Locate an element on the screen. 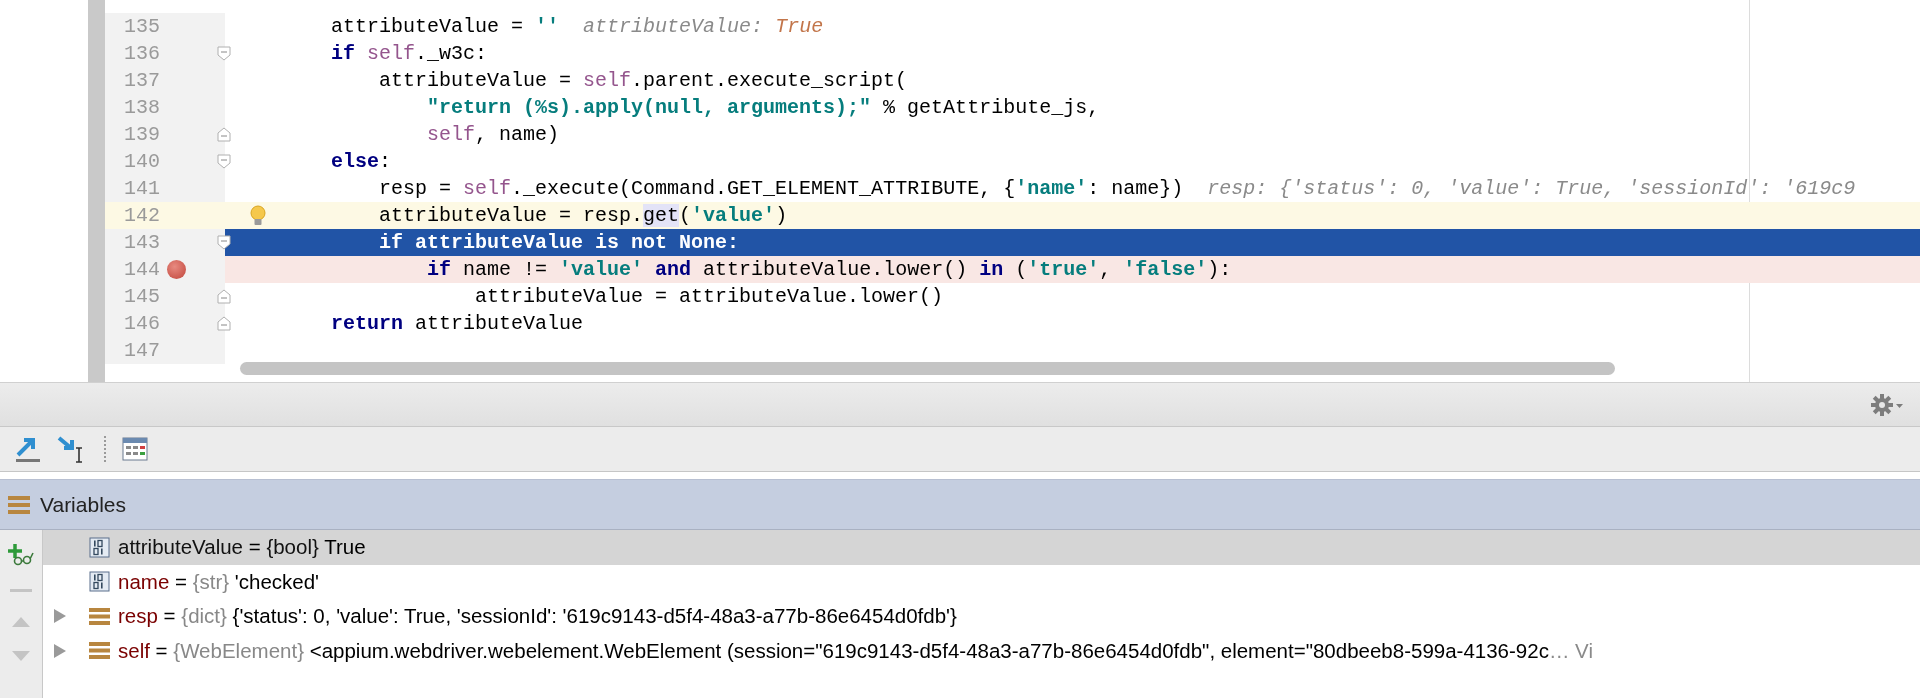 This screenshot has width=1920, height=698. gear-icon is located at coordinates (1887, 404).